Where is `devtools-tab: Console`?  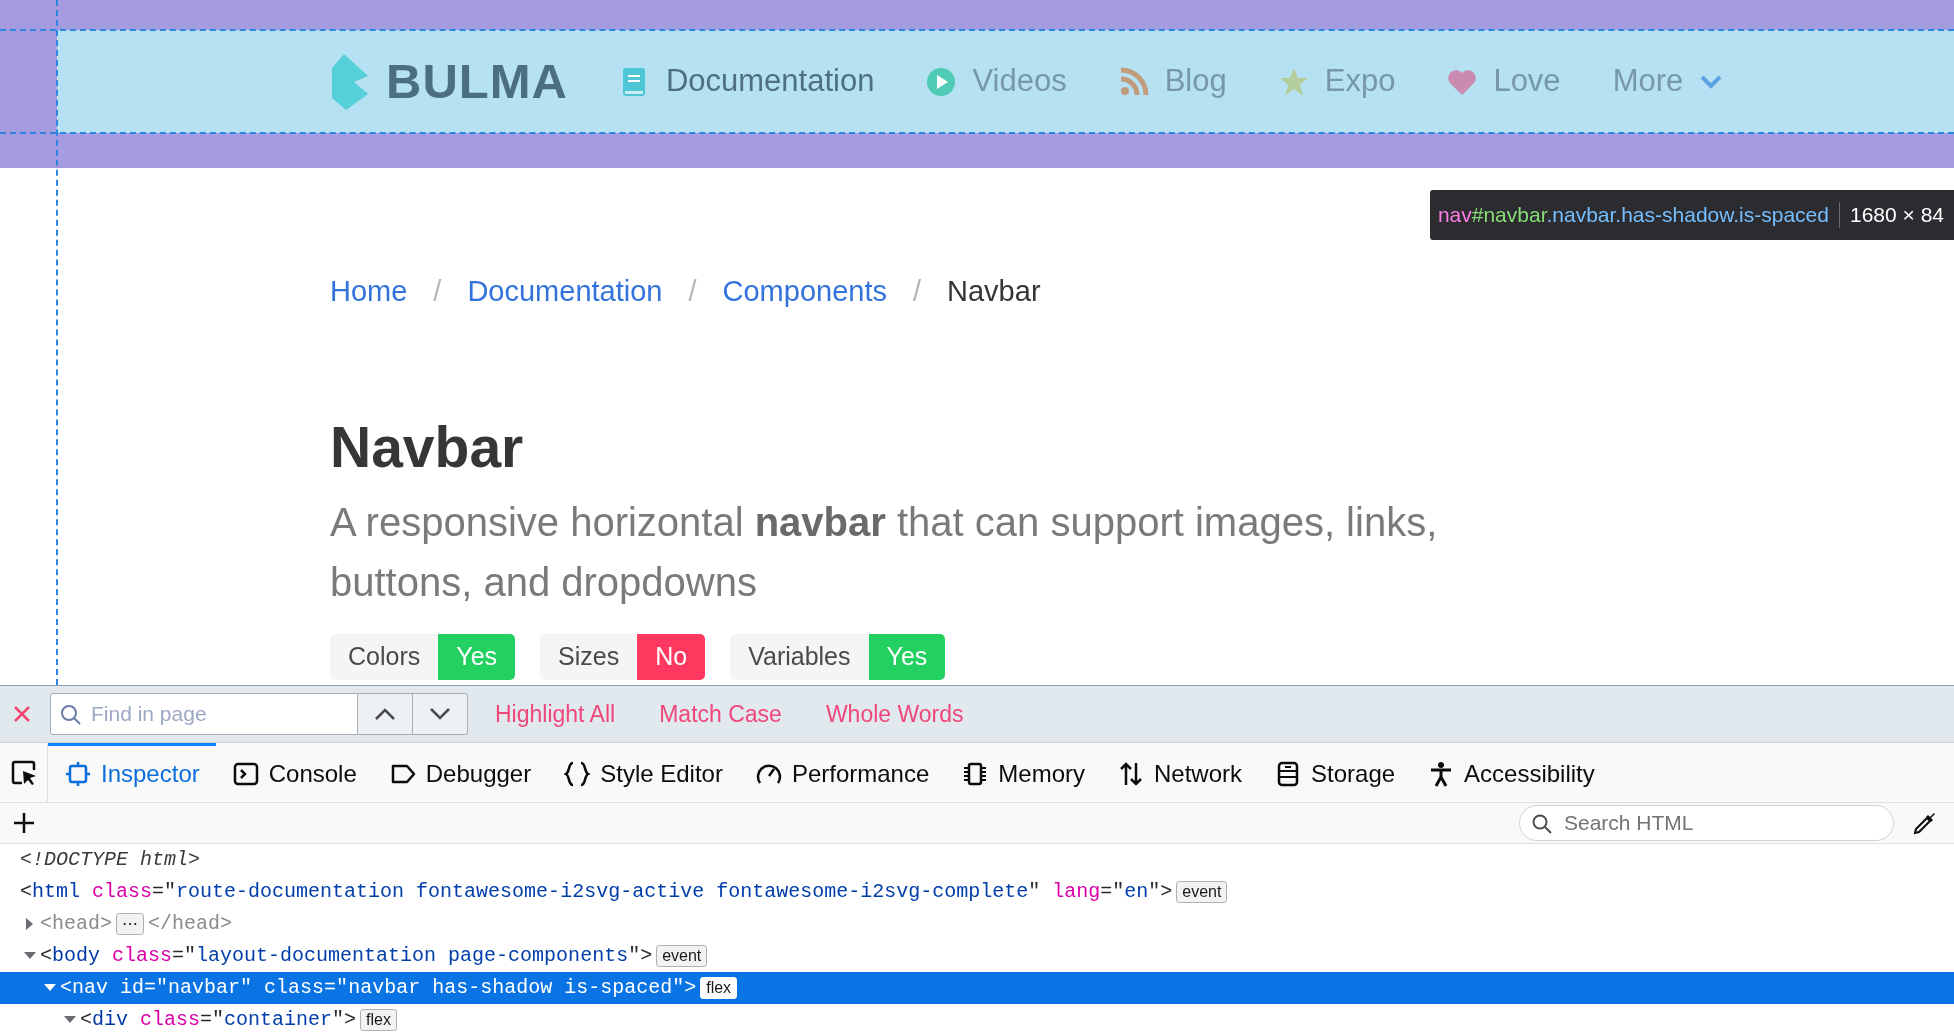
devtools-tab: Console is located at coordinates (294, 772).